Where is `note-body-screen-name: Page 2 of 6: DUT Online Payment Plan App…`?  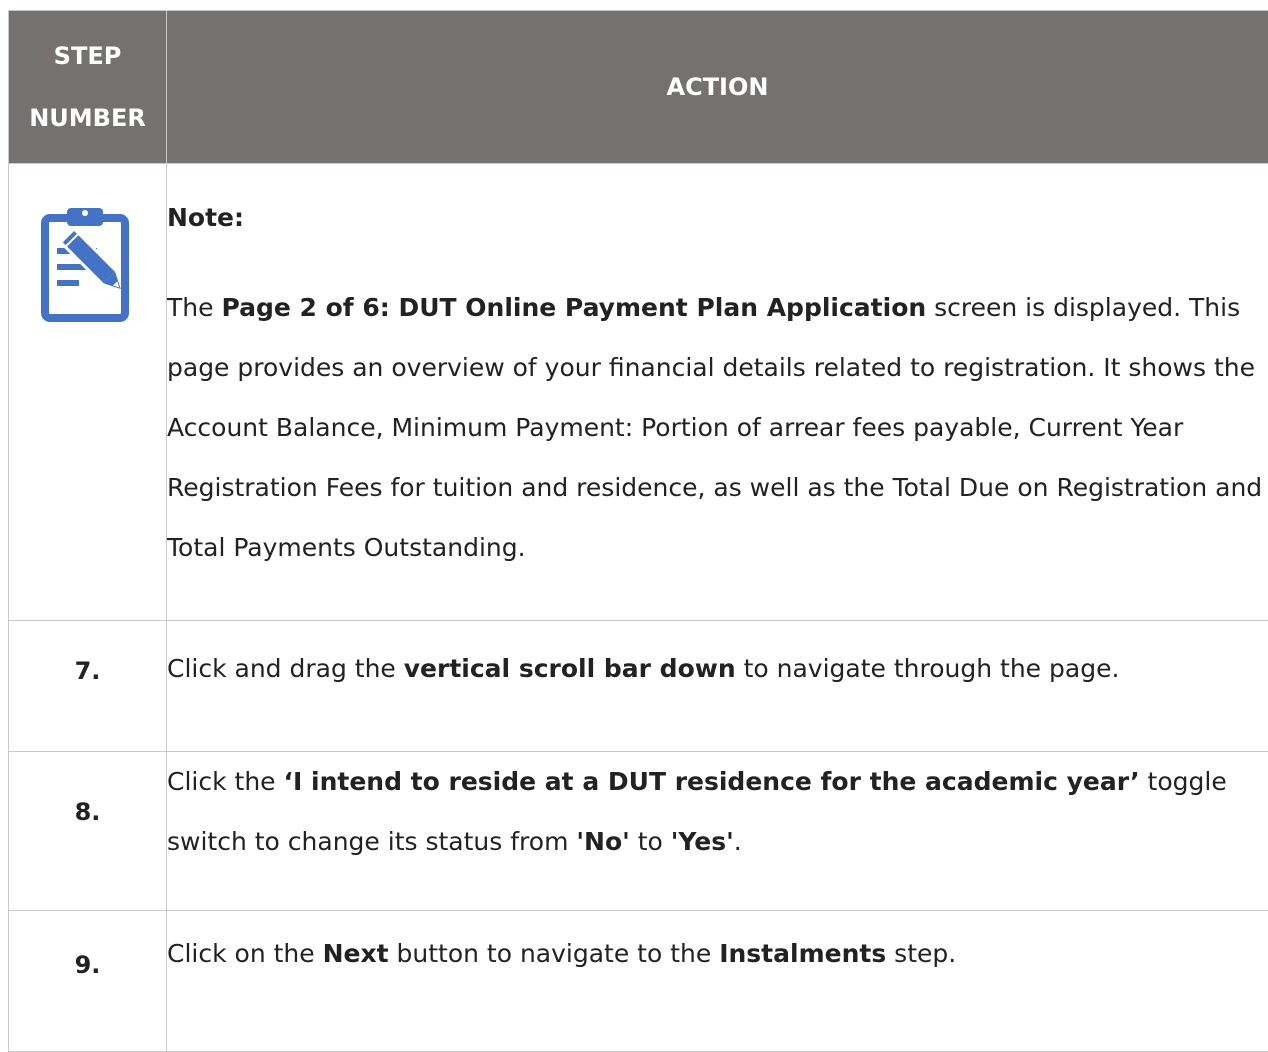 note-body-screen-name: Page 2 of 6: DUT Online Payment Plan App… is located at coordinates (573, 307).